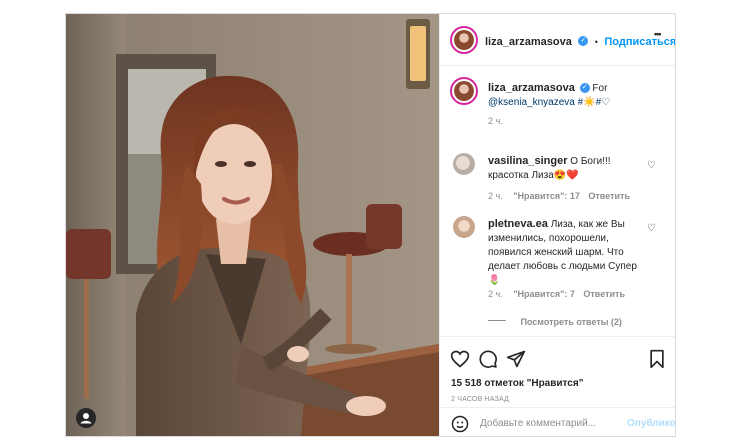 The width and height of the screenshot is (730, 441). Describe the element at coordinates (488, 359) in the screenshot. I see `comment-bubble-icon` at that location.